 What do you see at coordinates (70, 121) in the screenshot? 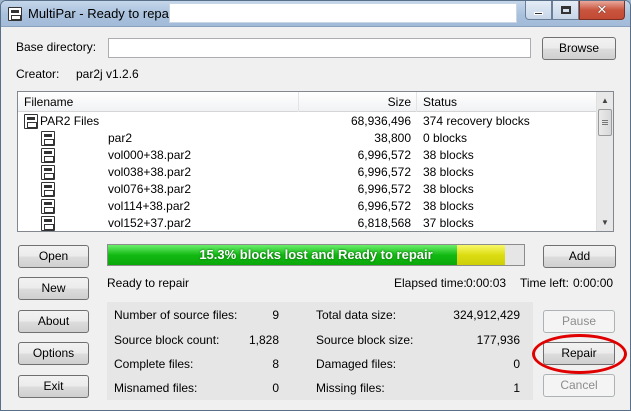
I see `file-name: PAR2 Files` at bounding box center [70, 121].